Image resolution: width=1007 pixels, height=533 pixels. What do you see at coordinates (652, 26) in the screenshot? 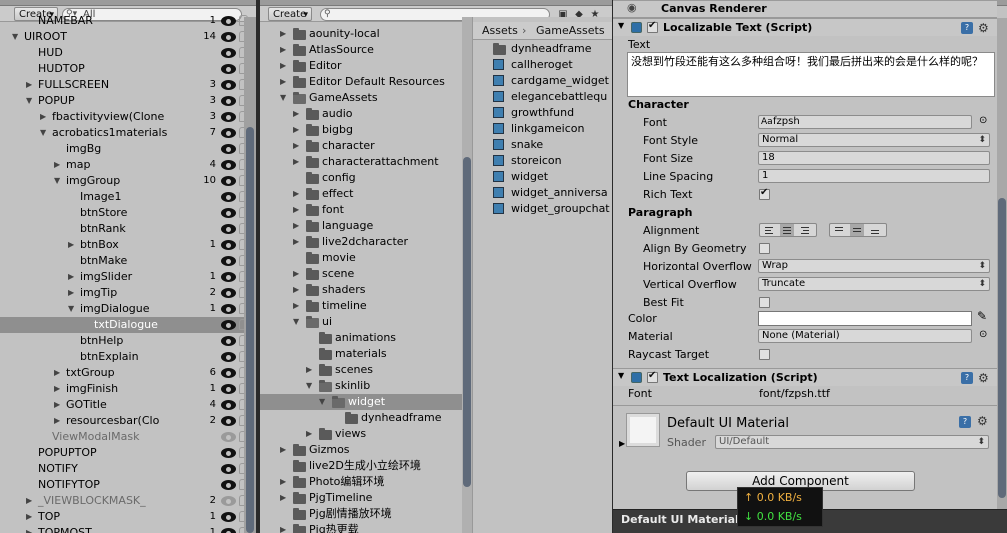
I see `localizable-text-enabled-checkbox` at bounding box center [652, 26].